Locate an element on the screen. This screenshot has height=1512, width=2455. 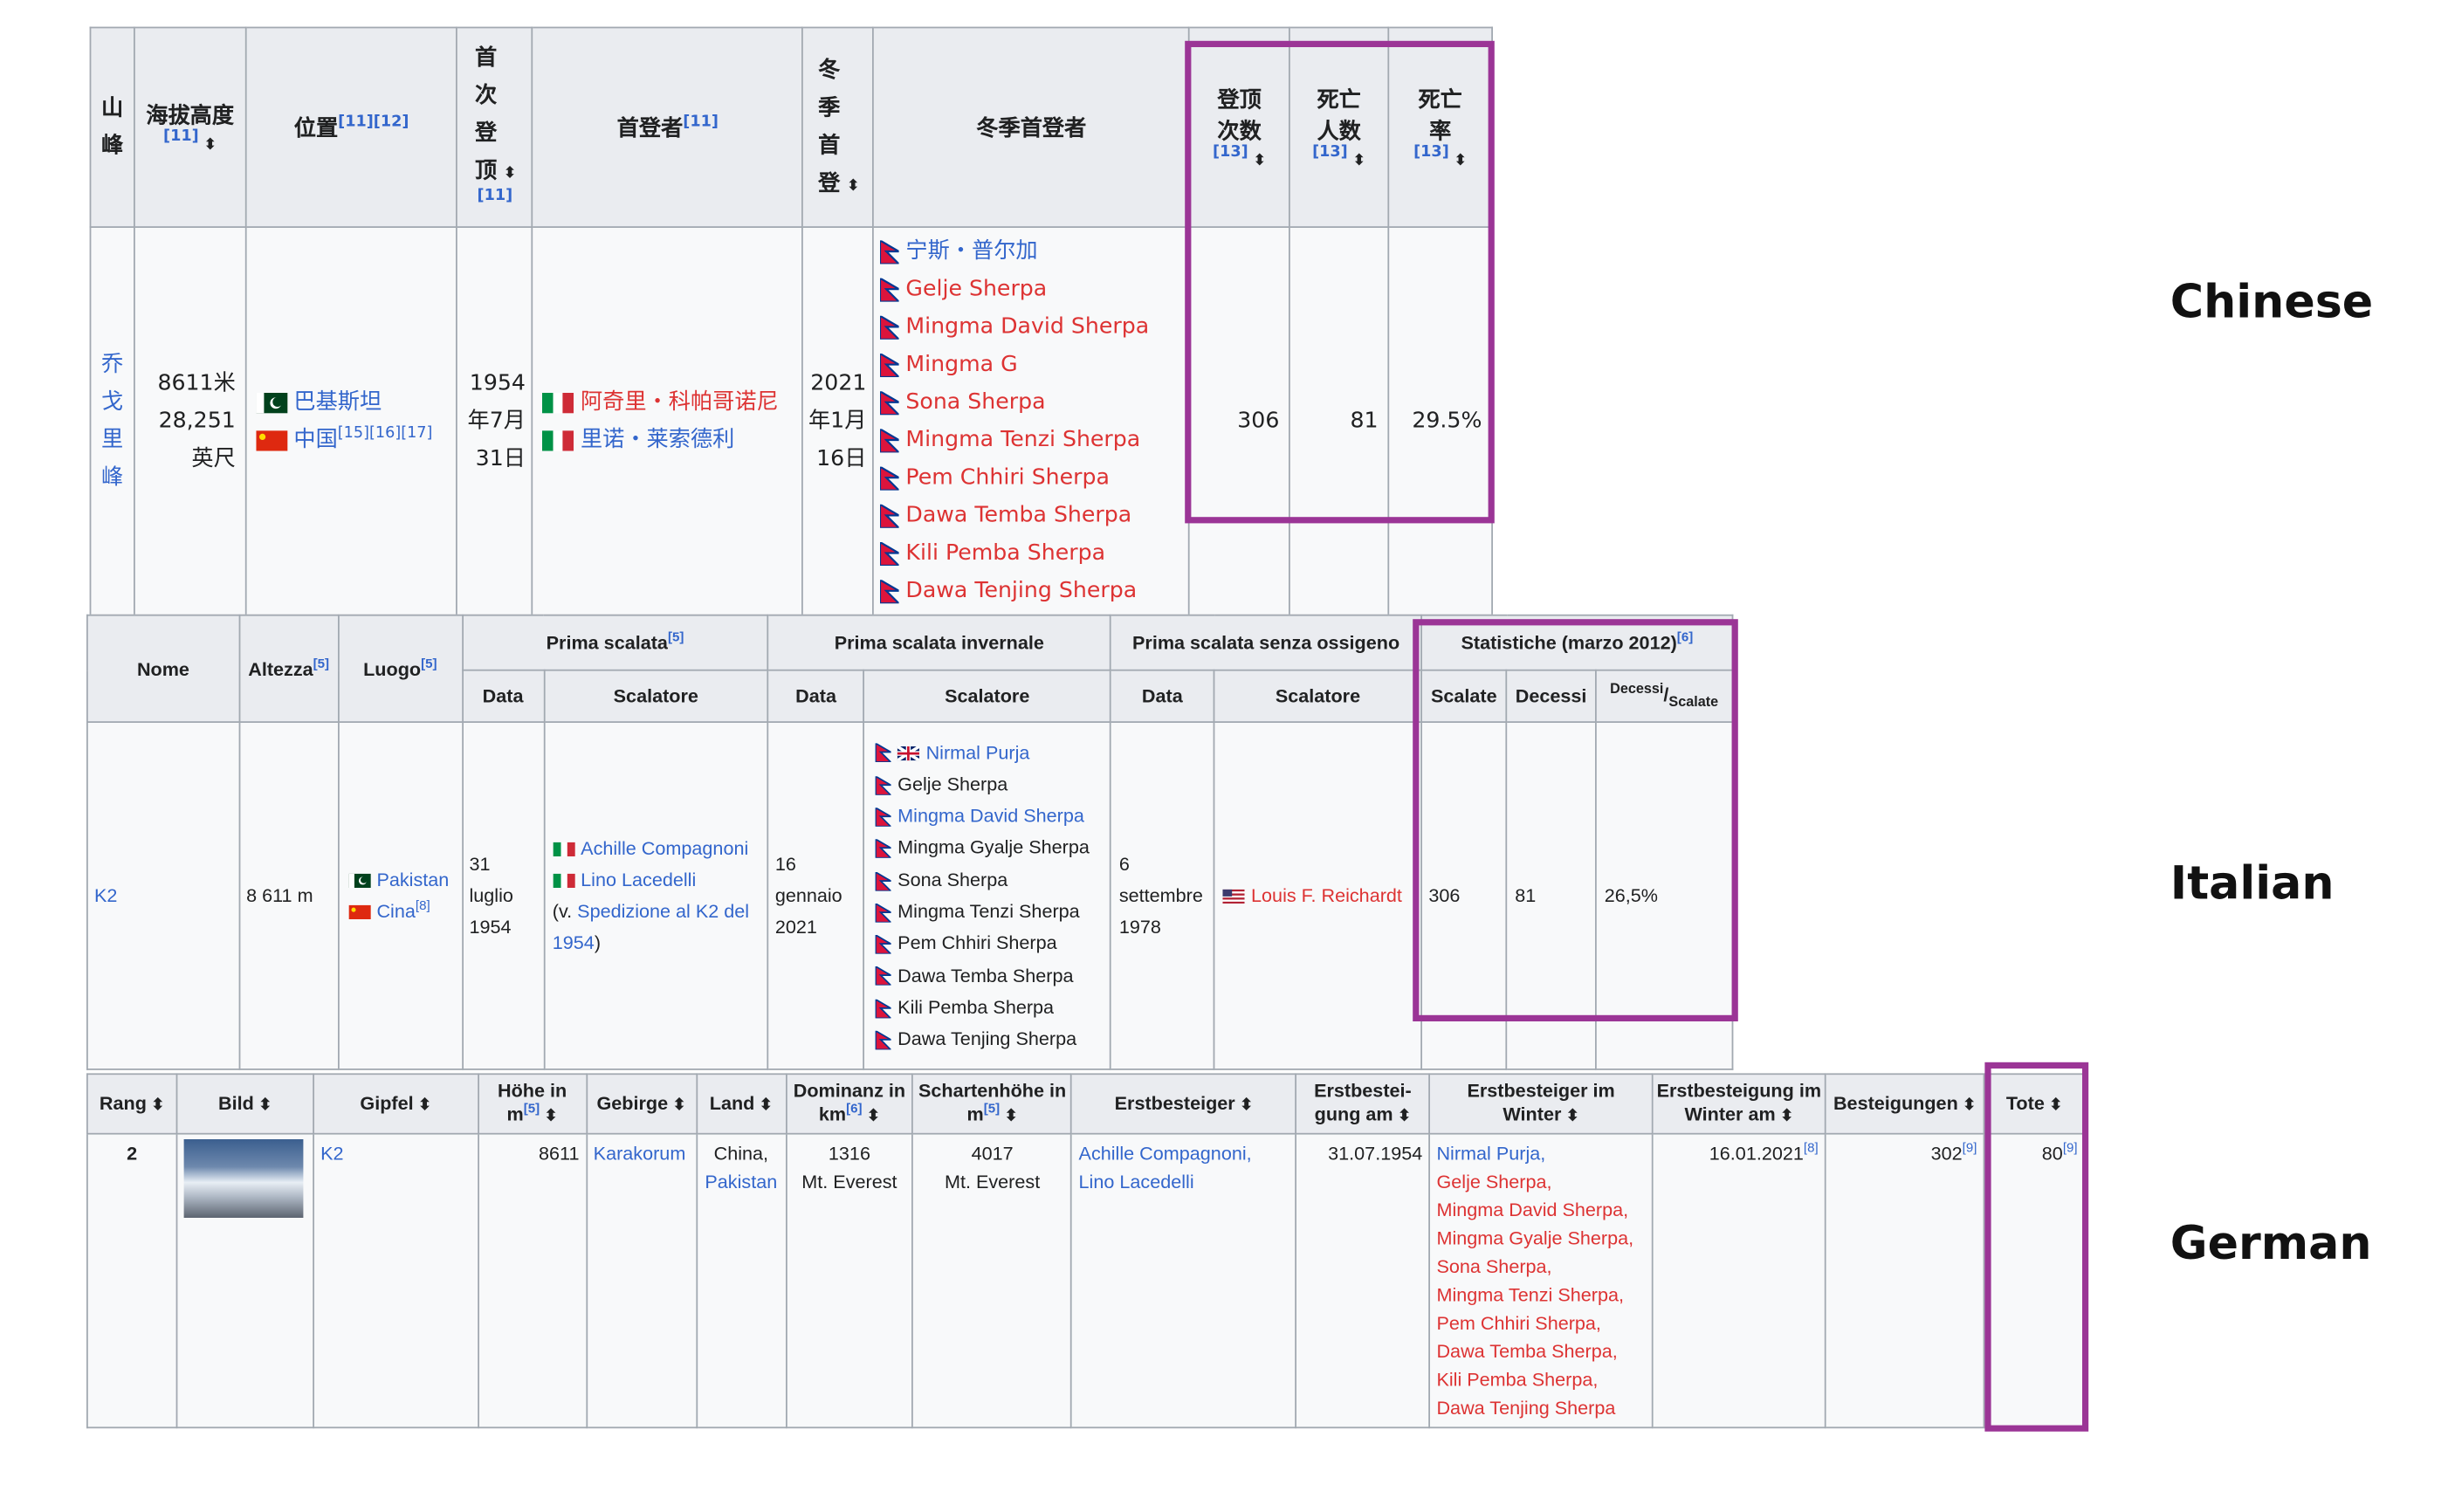
zh-header-first-ascent: 首次登顶 ⬍ [11] is located at coordinates (494, 128).